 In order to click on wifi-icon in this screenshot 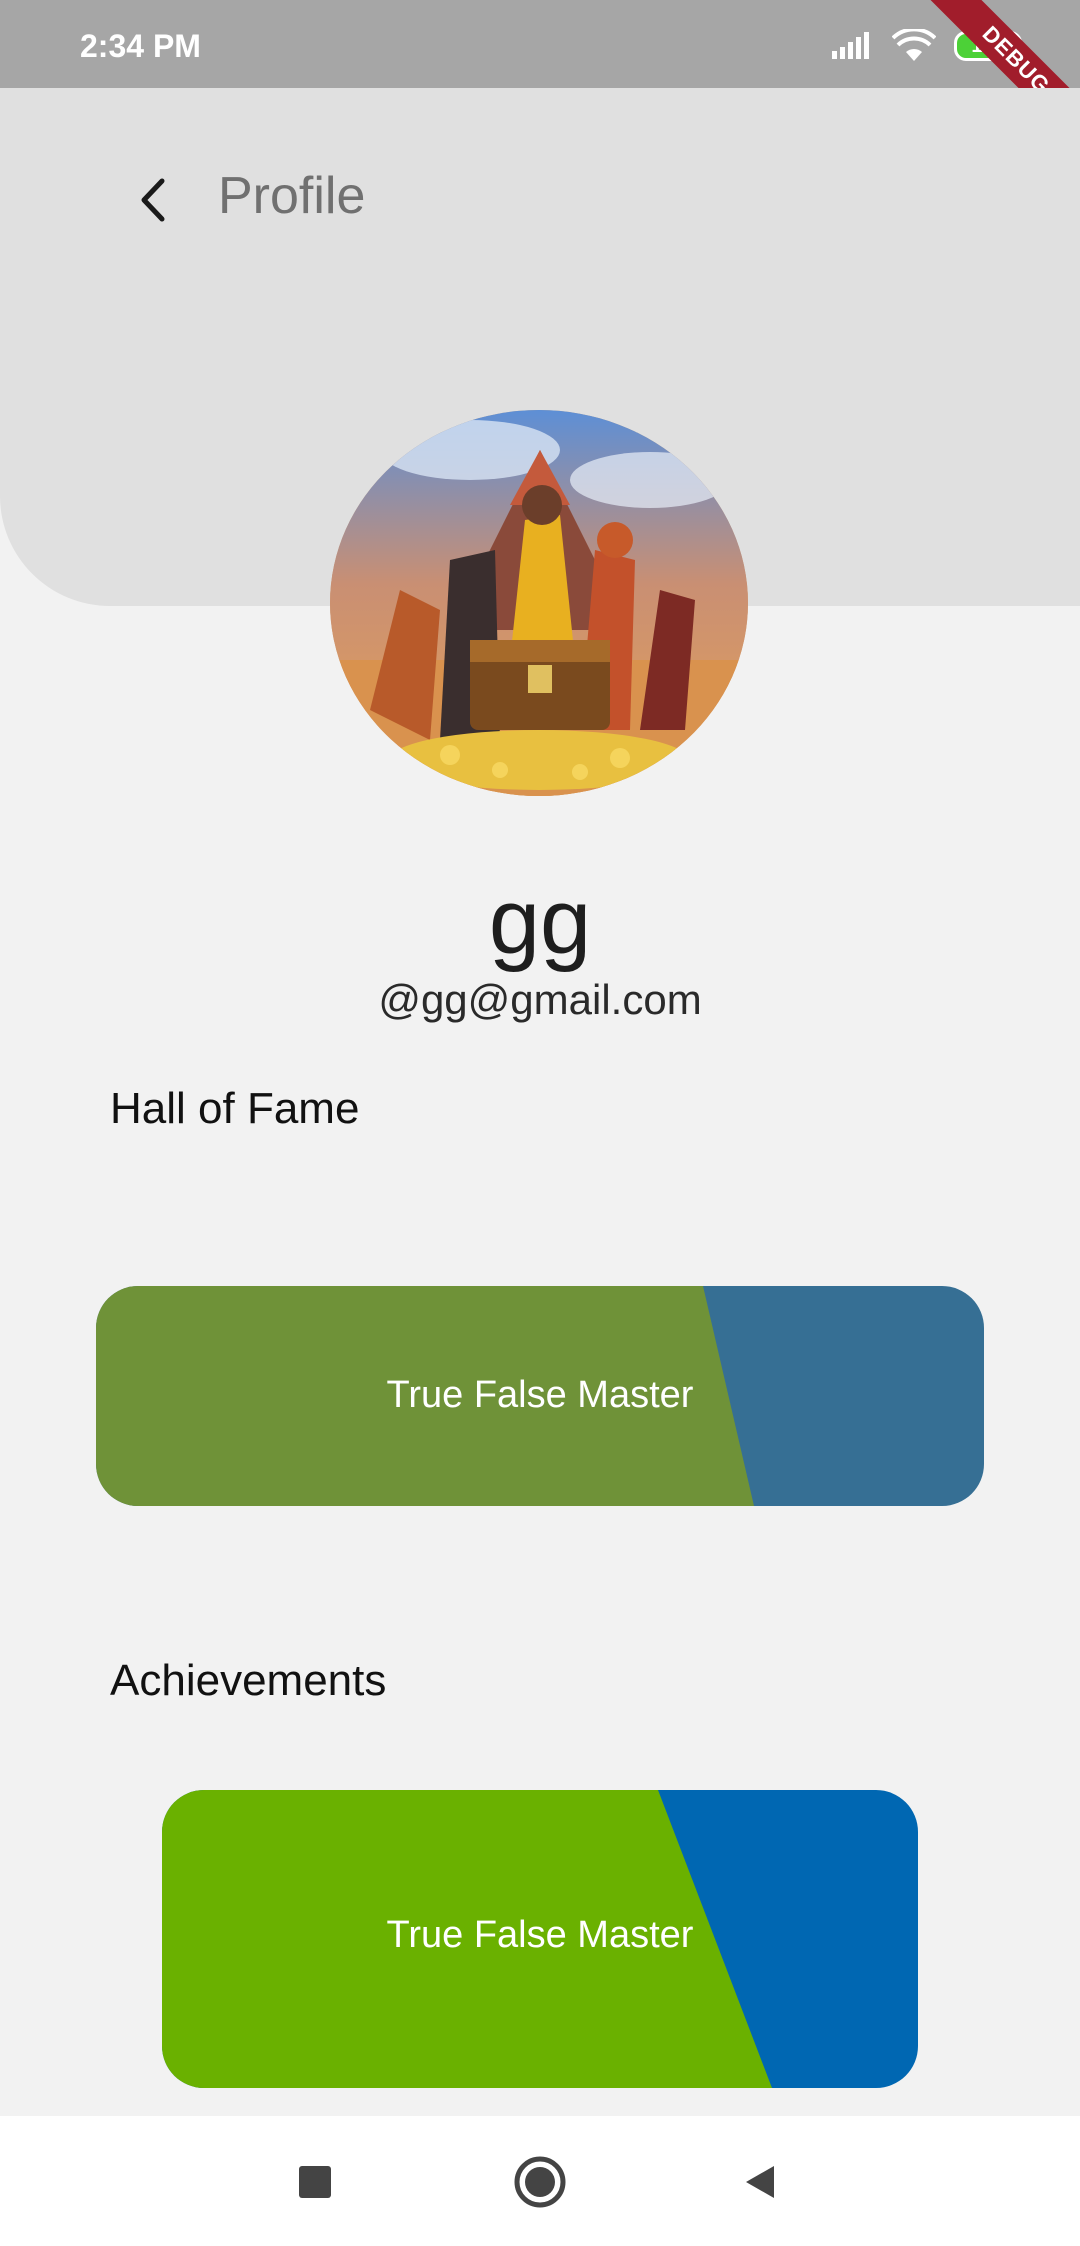, I will do `click(914, 45)`.